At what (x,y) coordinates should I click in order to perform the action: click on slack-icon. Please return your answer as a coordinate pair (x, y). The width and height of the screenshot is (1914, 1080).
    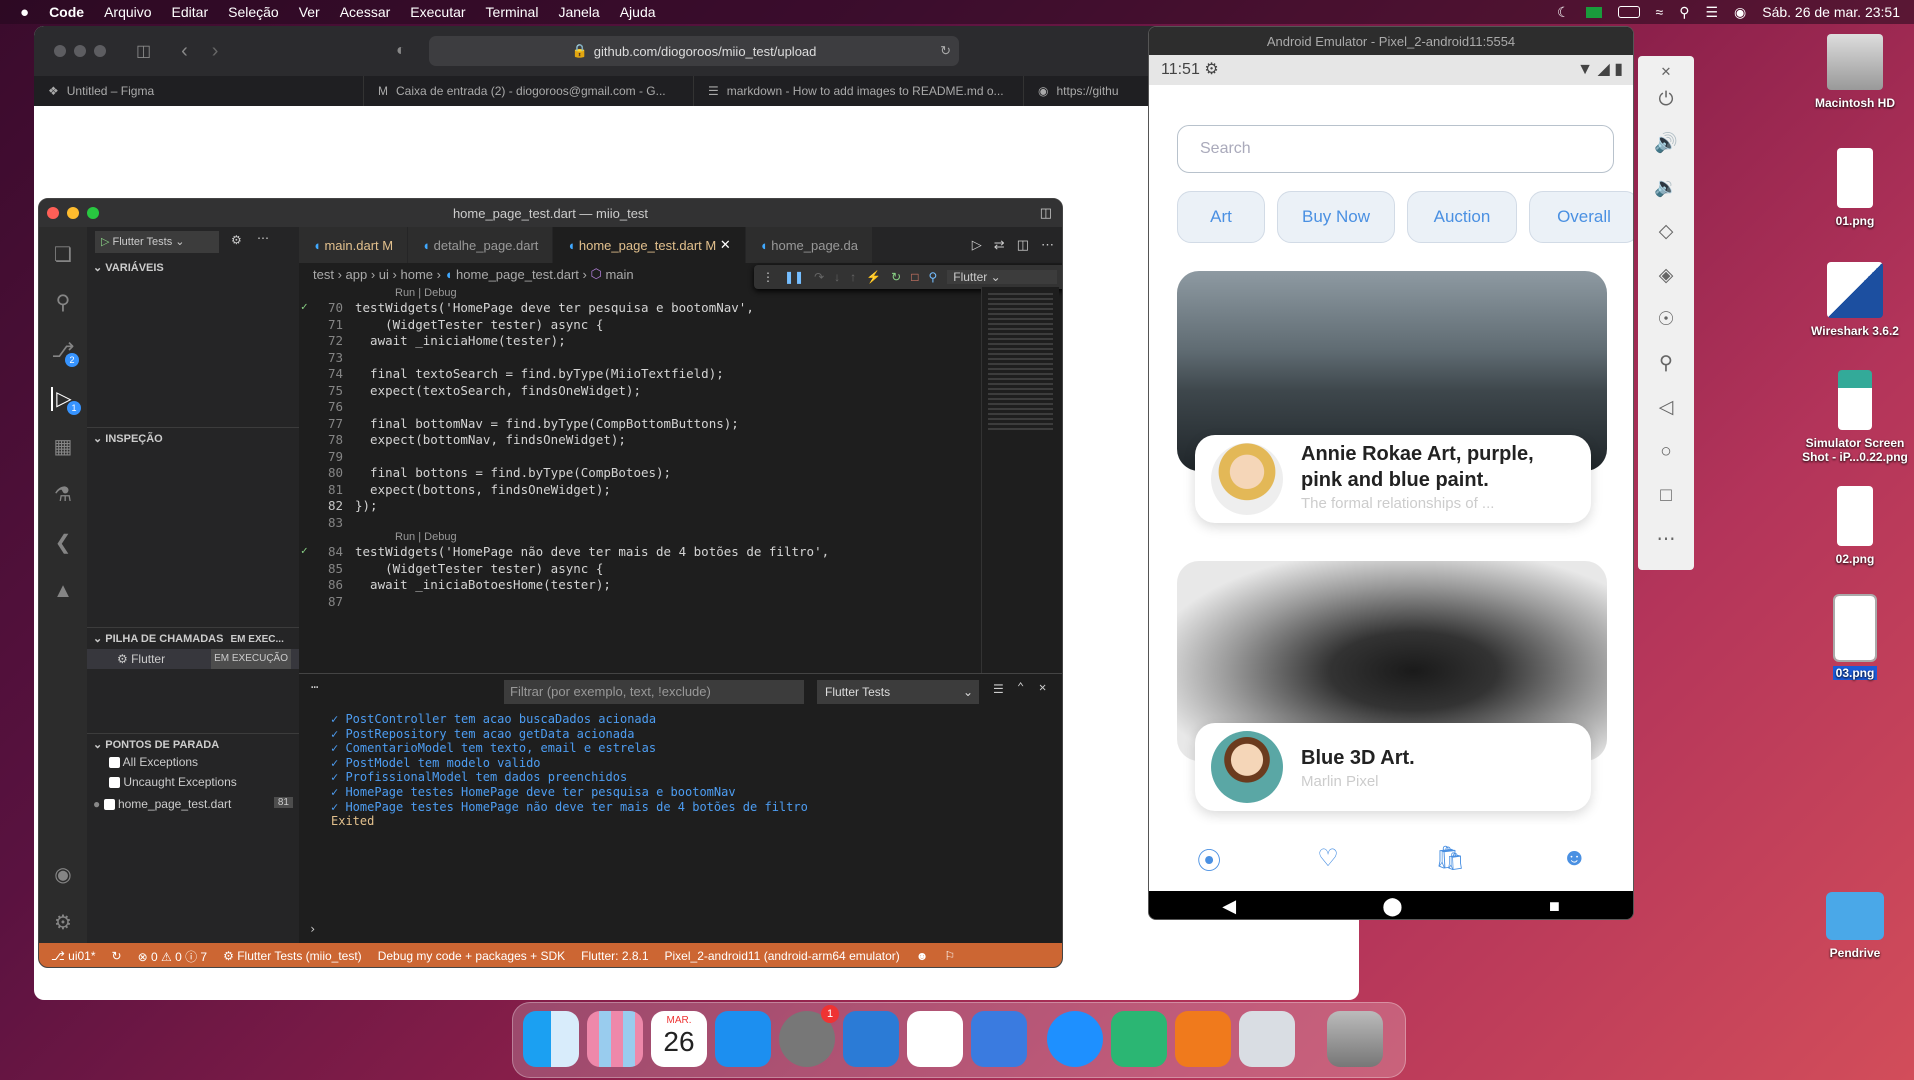
    Looking at the image, I should click on (935, 1039).